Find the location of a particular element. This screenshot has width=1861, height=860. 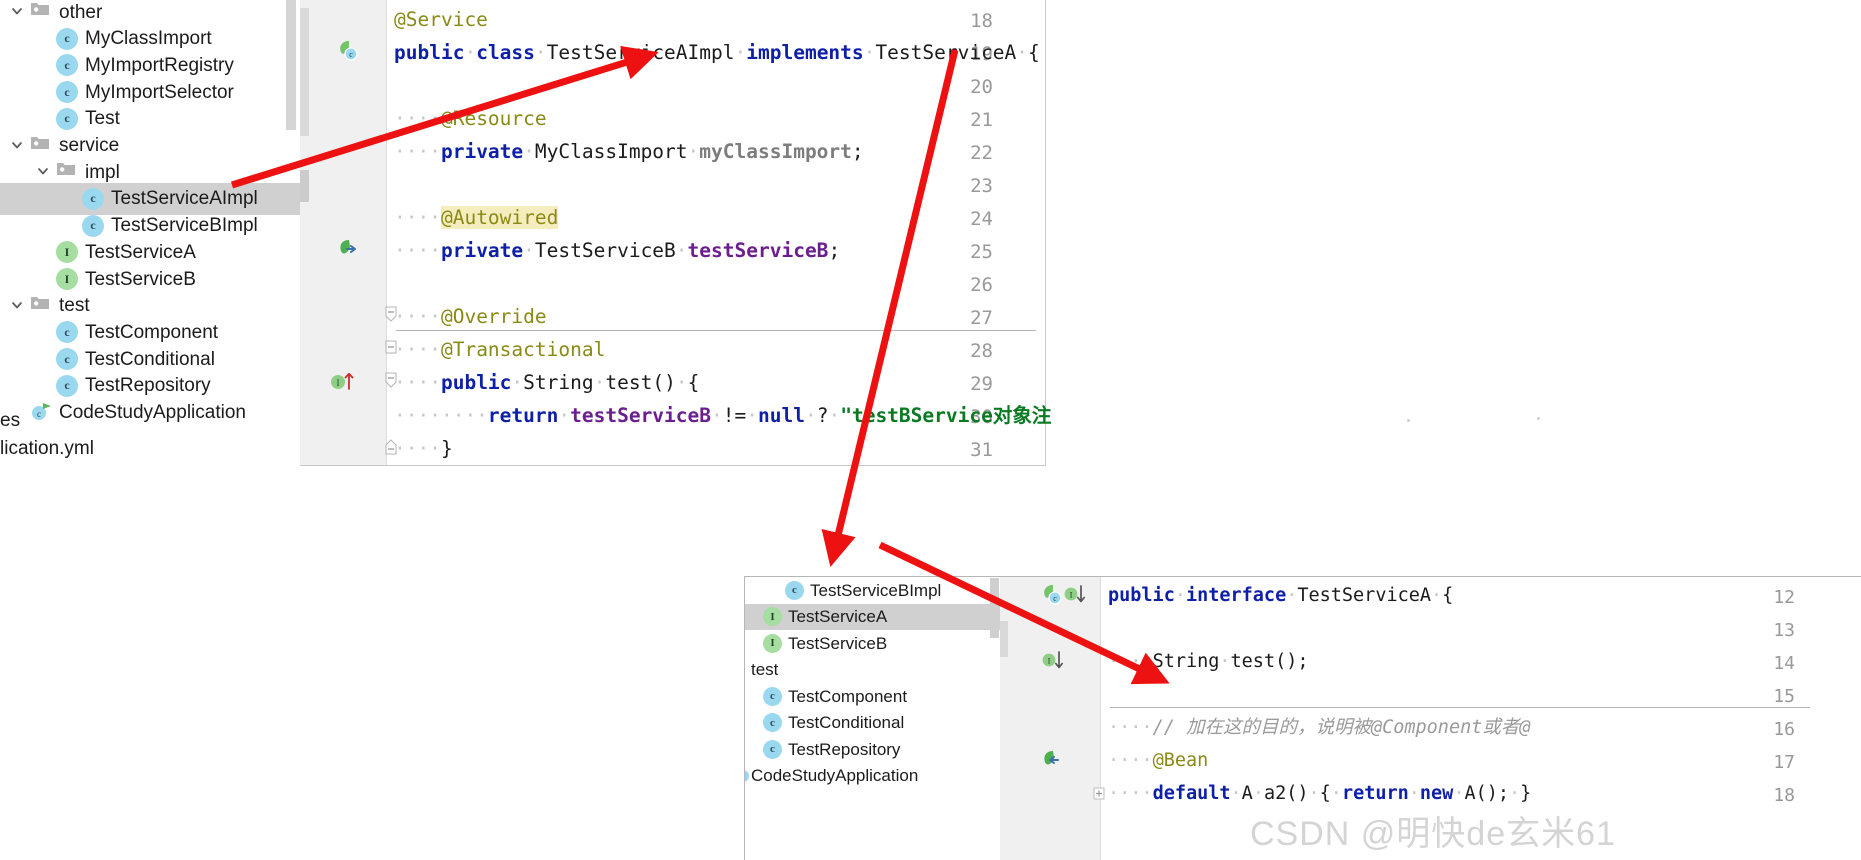

popup-tree-item-testservicebimpl: c TestServiceBImpl is located at coordinates (873, 590).